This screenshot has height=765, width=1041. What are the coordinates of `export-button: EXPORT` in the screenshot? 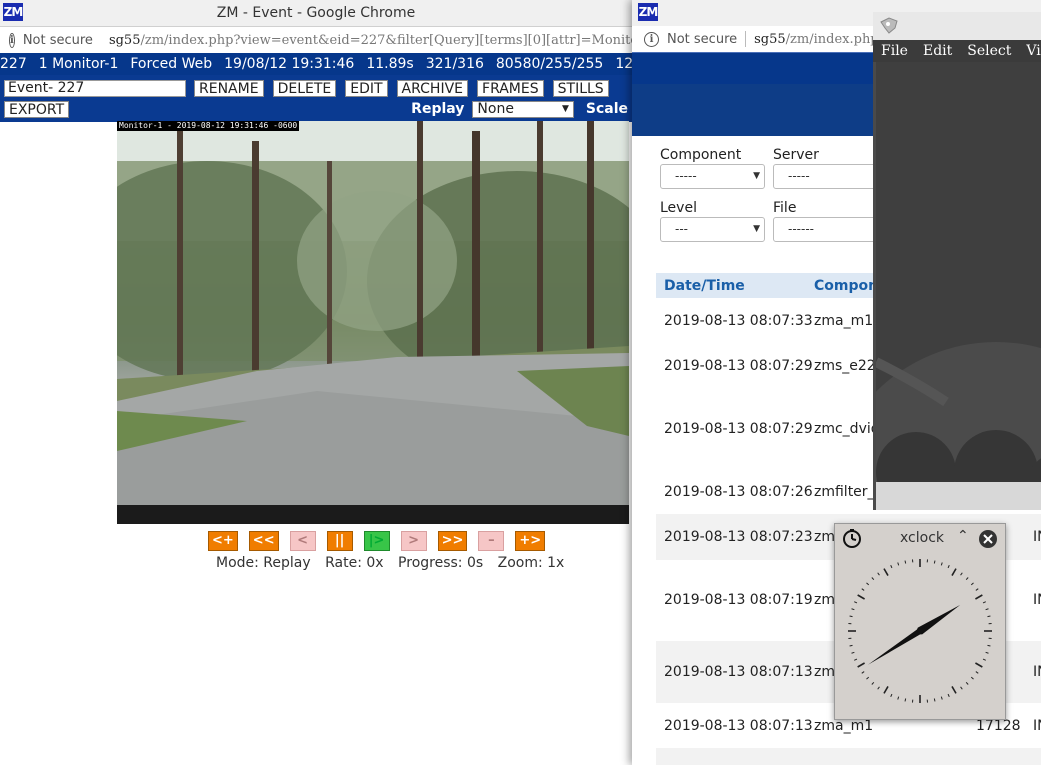 It's located at (37, 109).